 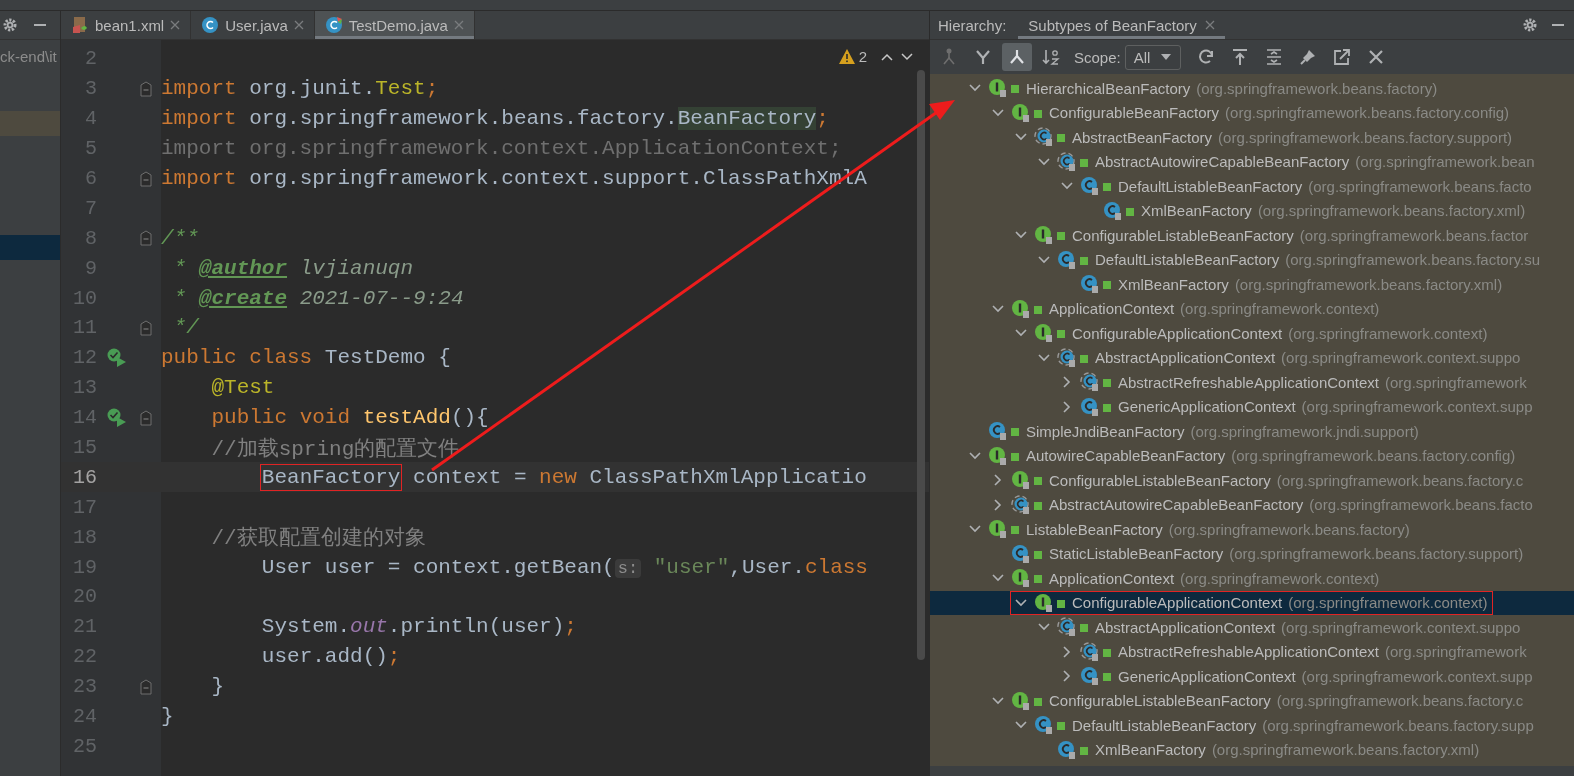 What do you see at coordinates (387, 358) in the screenshot?
I see `code-token: TestDemo {` at bounding box center [387, 358].